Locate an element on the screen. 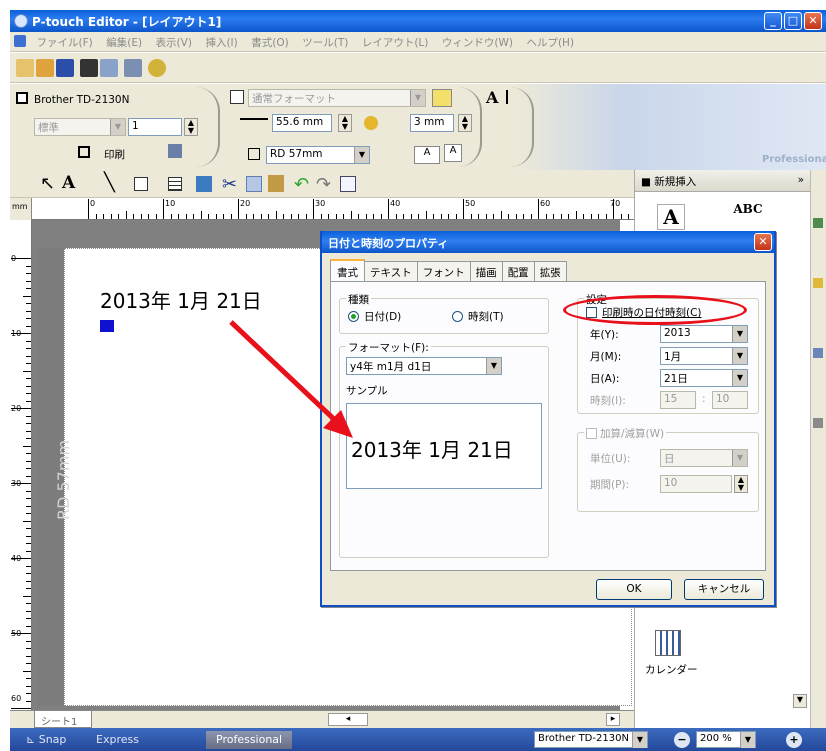 Image resolution: width=826 pixels, height=751 pixels. day-select: 21日 ▼ is located at coordinates (704, 378).